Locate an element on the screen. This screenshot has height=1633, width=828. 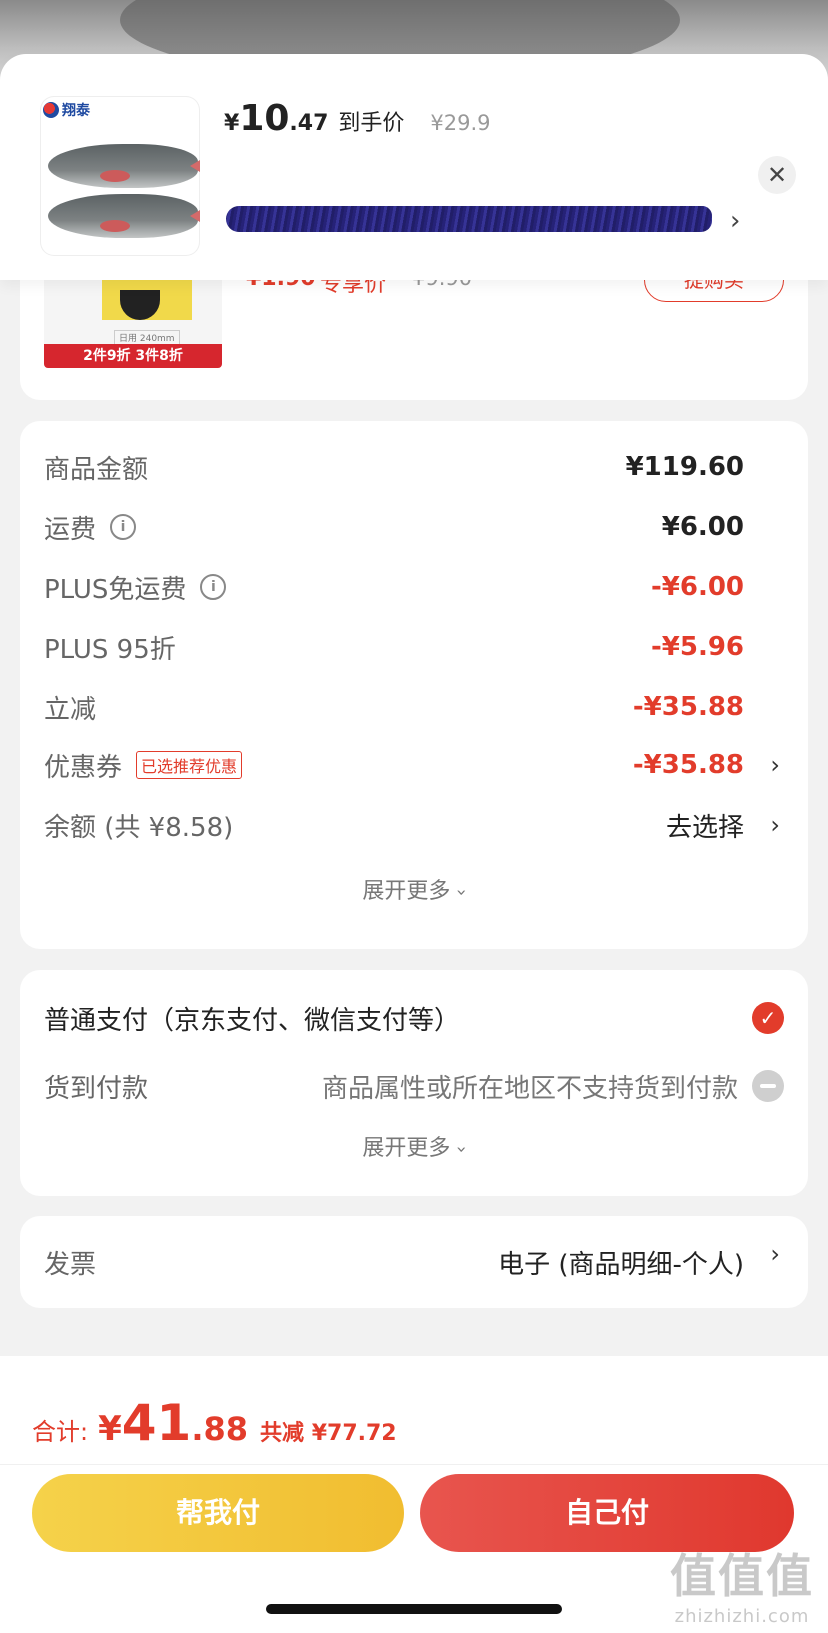
brand-name: 翔泰 is located at coordinates (76, 111).